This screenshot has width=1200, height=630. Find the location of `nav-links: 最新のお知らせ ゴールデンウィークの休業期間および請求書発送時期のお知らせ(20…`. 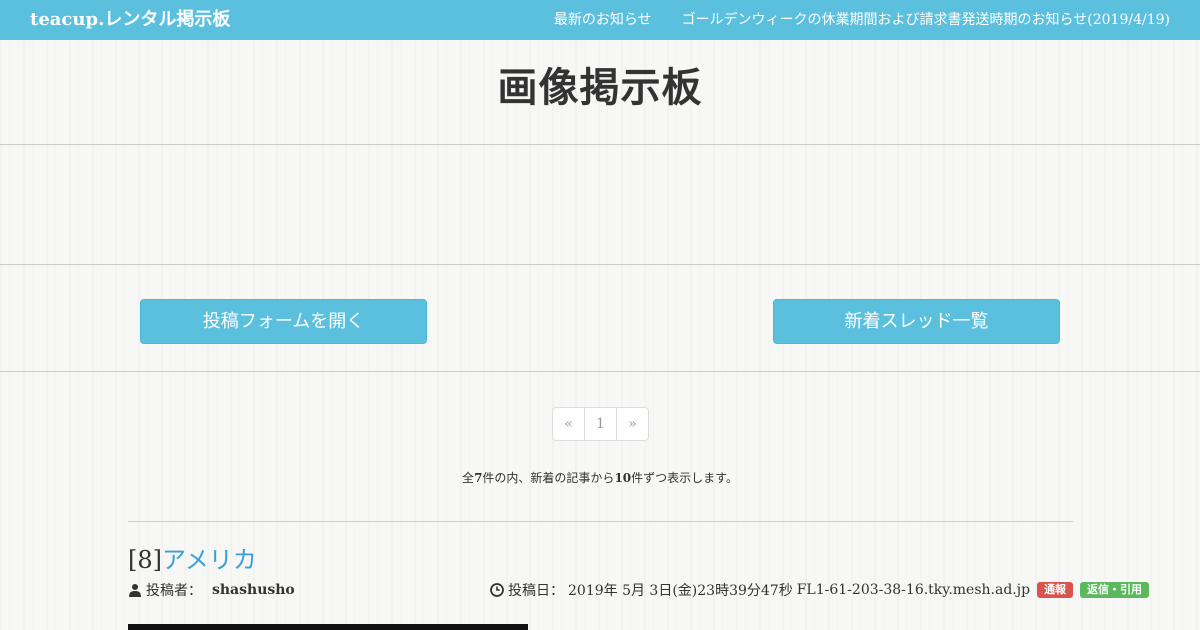

nav-links: 最新のお知らせ ゴールデンウィークの休業期間および請求書発送時期のお知らせ(20… is located at coordinates (862, 20).